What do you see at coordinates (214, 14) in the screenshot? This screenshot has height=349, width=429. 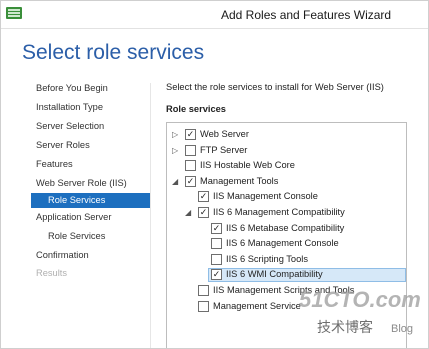 I see `title-bar: Add Roles and Features Wizard` at bounding box center [214, 14].